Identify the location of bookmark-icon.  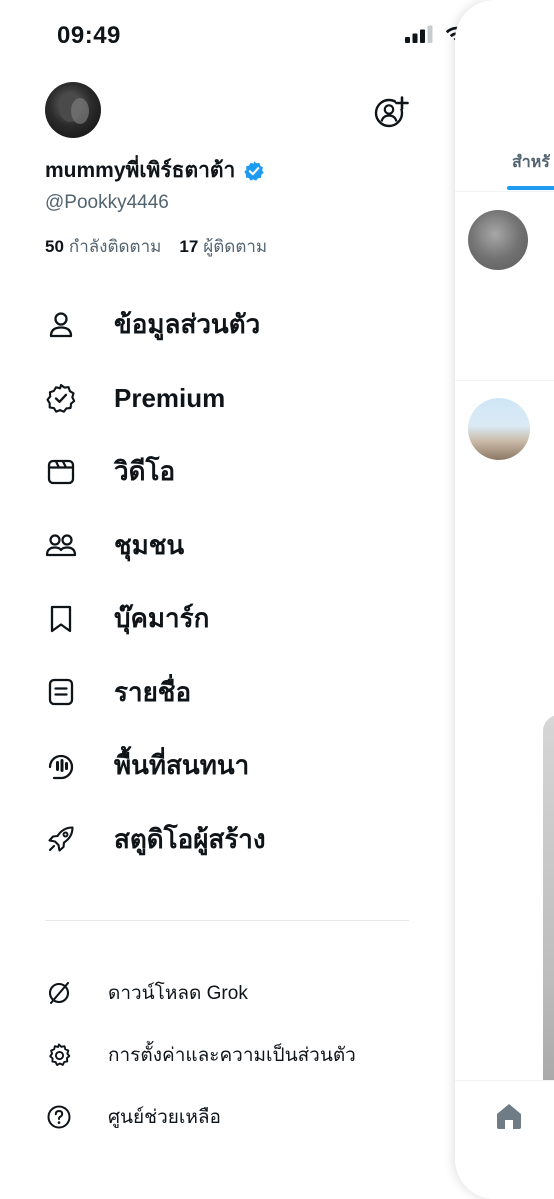
(61, 618).